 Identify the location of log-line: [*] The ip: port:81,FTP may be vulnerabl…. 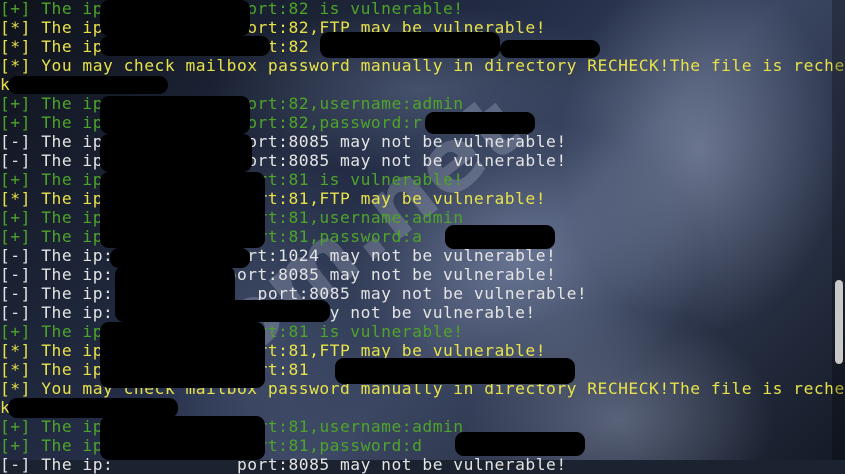
(273, 198).